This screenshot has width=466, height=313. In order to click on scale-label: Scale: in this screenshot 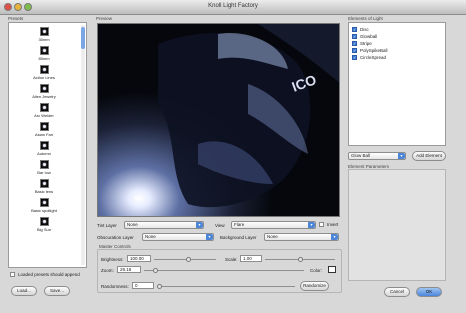, I will do `click(231, 259)`.